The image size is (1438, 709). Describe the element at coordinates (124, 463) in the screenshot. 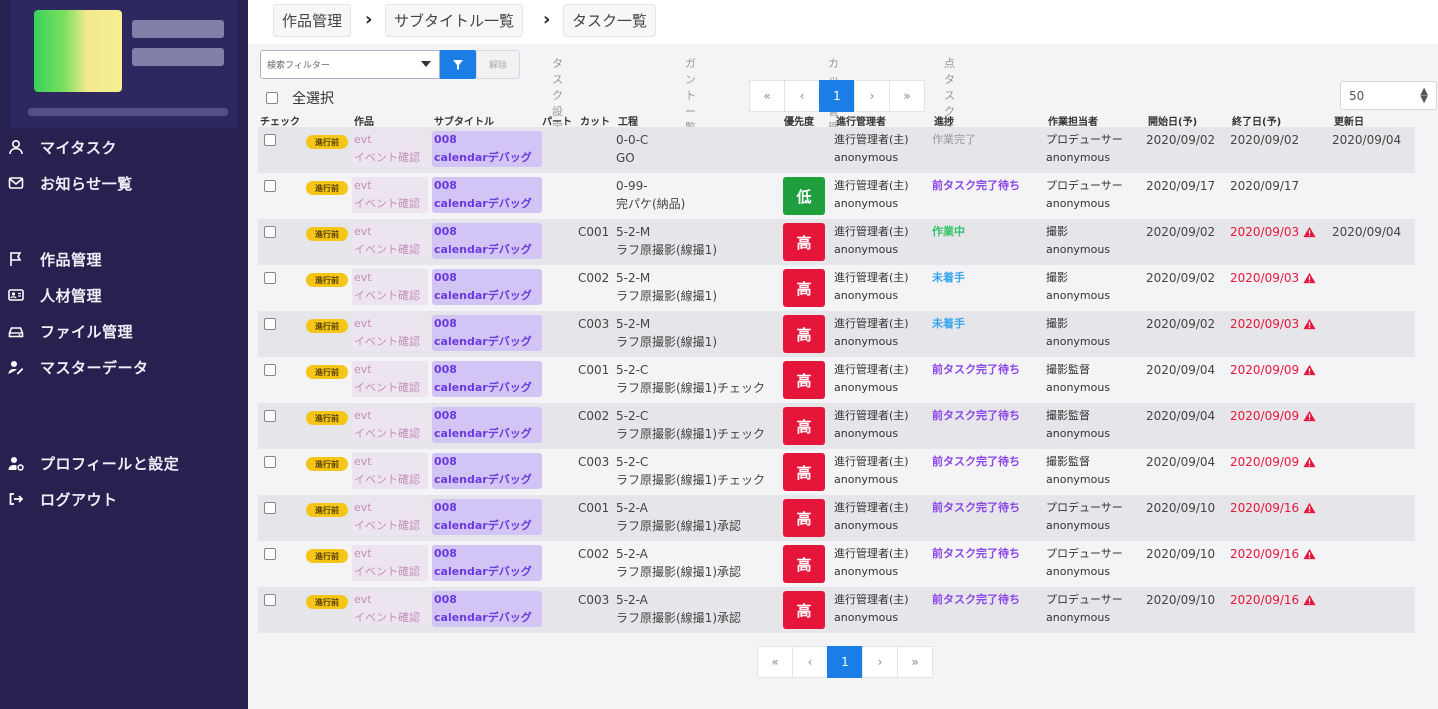

I see `nav-profile-settings: プロフィールと設定` at that location.